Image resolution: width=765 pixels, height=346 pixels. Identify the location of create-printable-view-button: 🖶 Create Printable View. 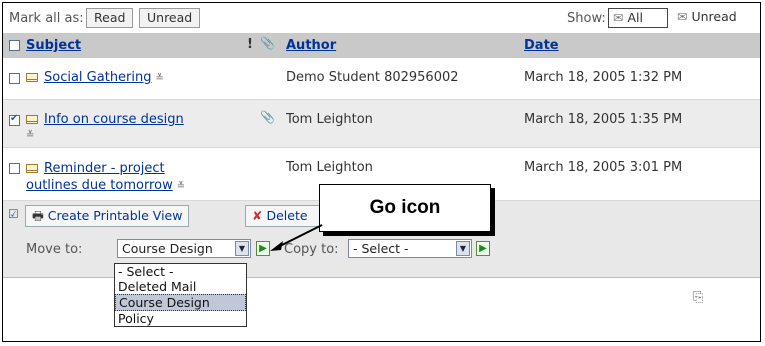
(107, 216).